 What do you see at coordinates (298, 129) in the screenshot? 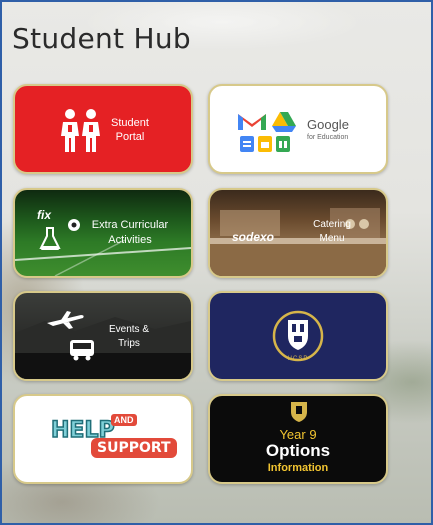
I see `google-education-tile: Google for Education` at bounding box center [298, 129].